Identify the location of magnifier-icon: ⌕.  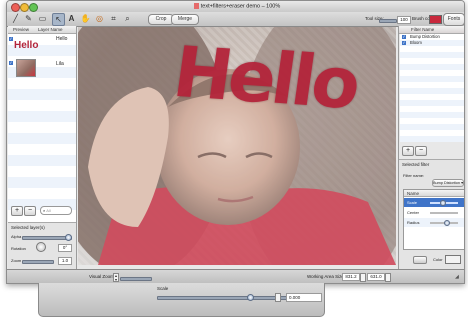
(127, 18).